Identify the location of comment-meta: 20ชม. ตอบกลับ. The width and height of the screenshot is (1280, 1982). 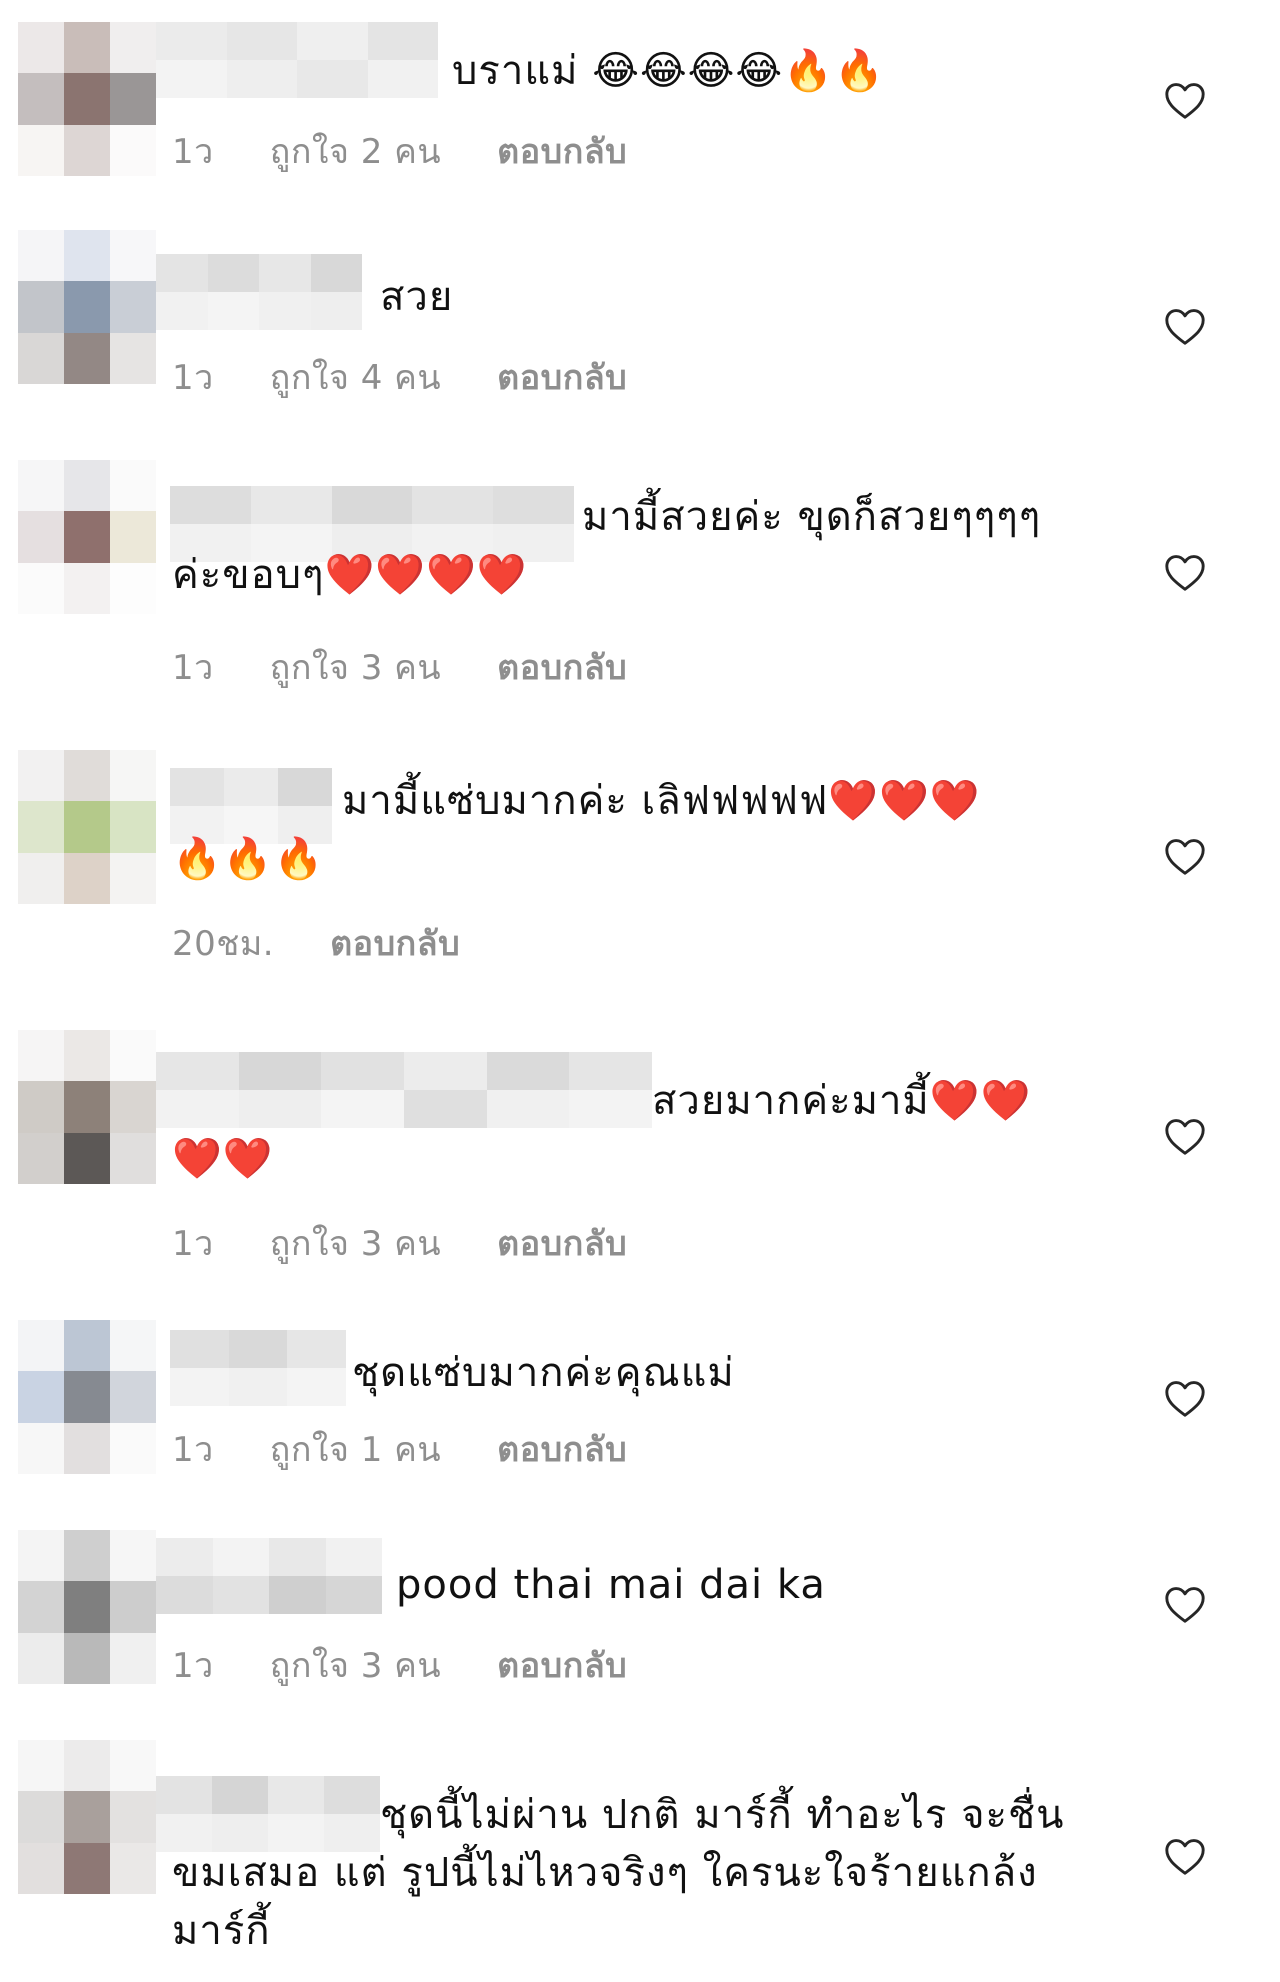
(316, 943).